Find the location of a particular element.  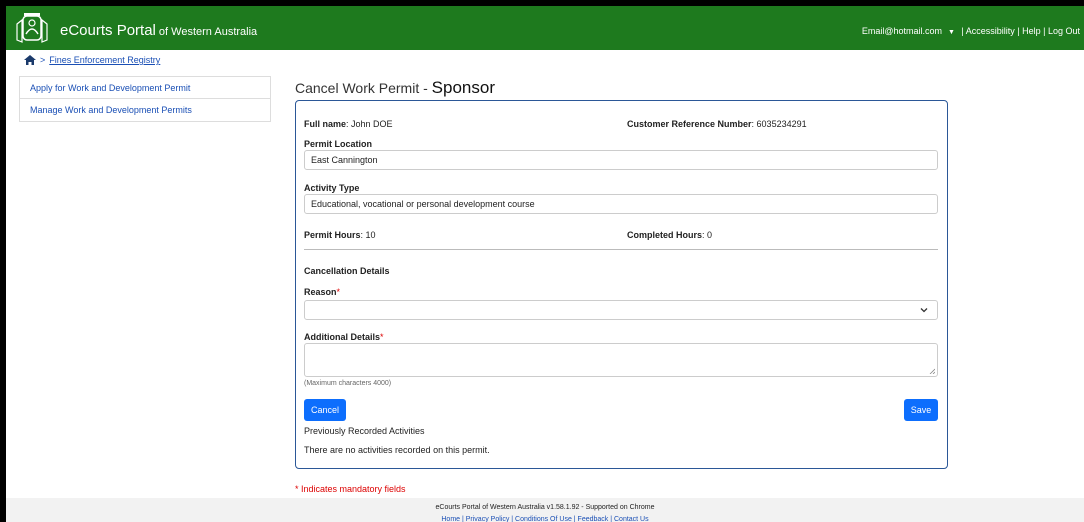

permit-hours-value: : 10 is located at coordinates (368, 235).